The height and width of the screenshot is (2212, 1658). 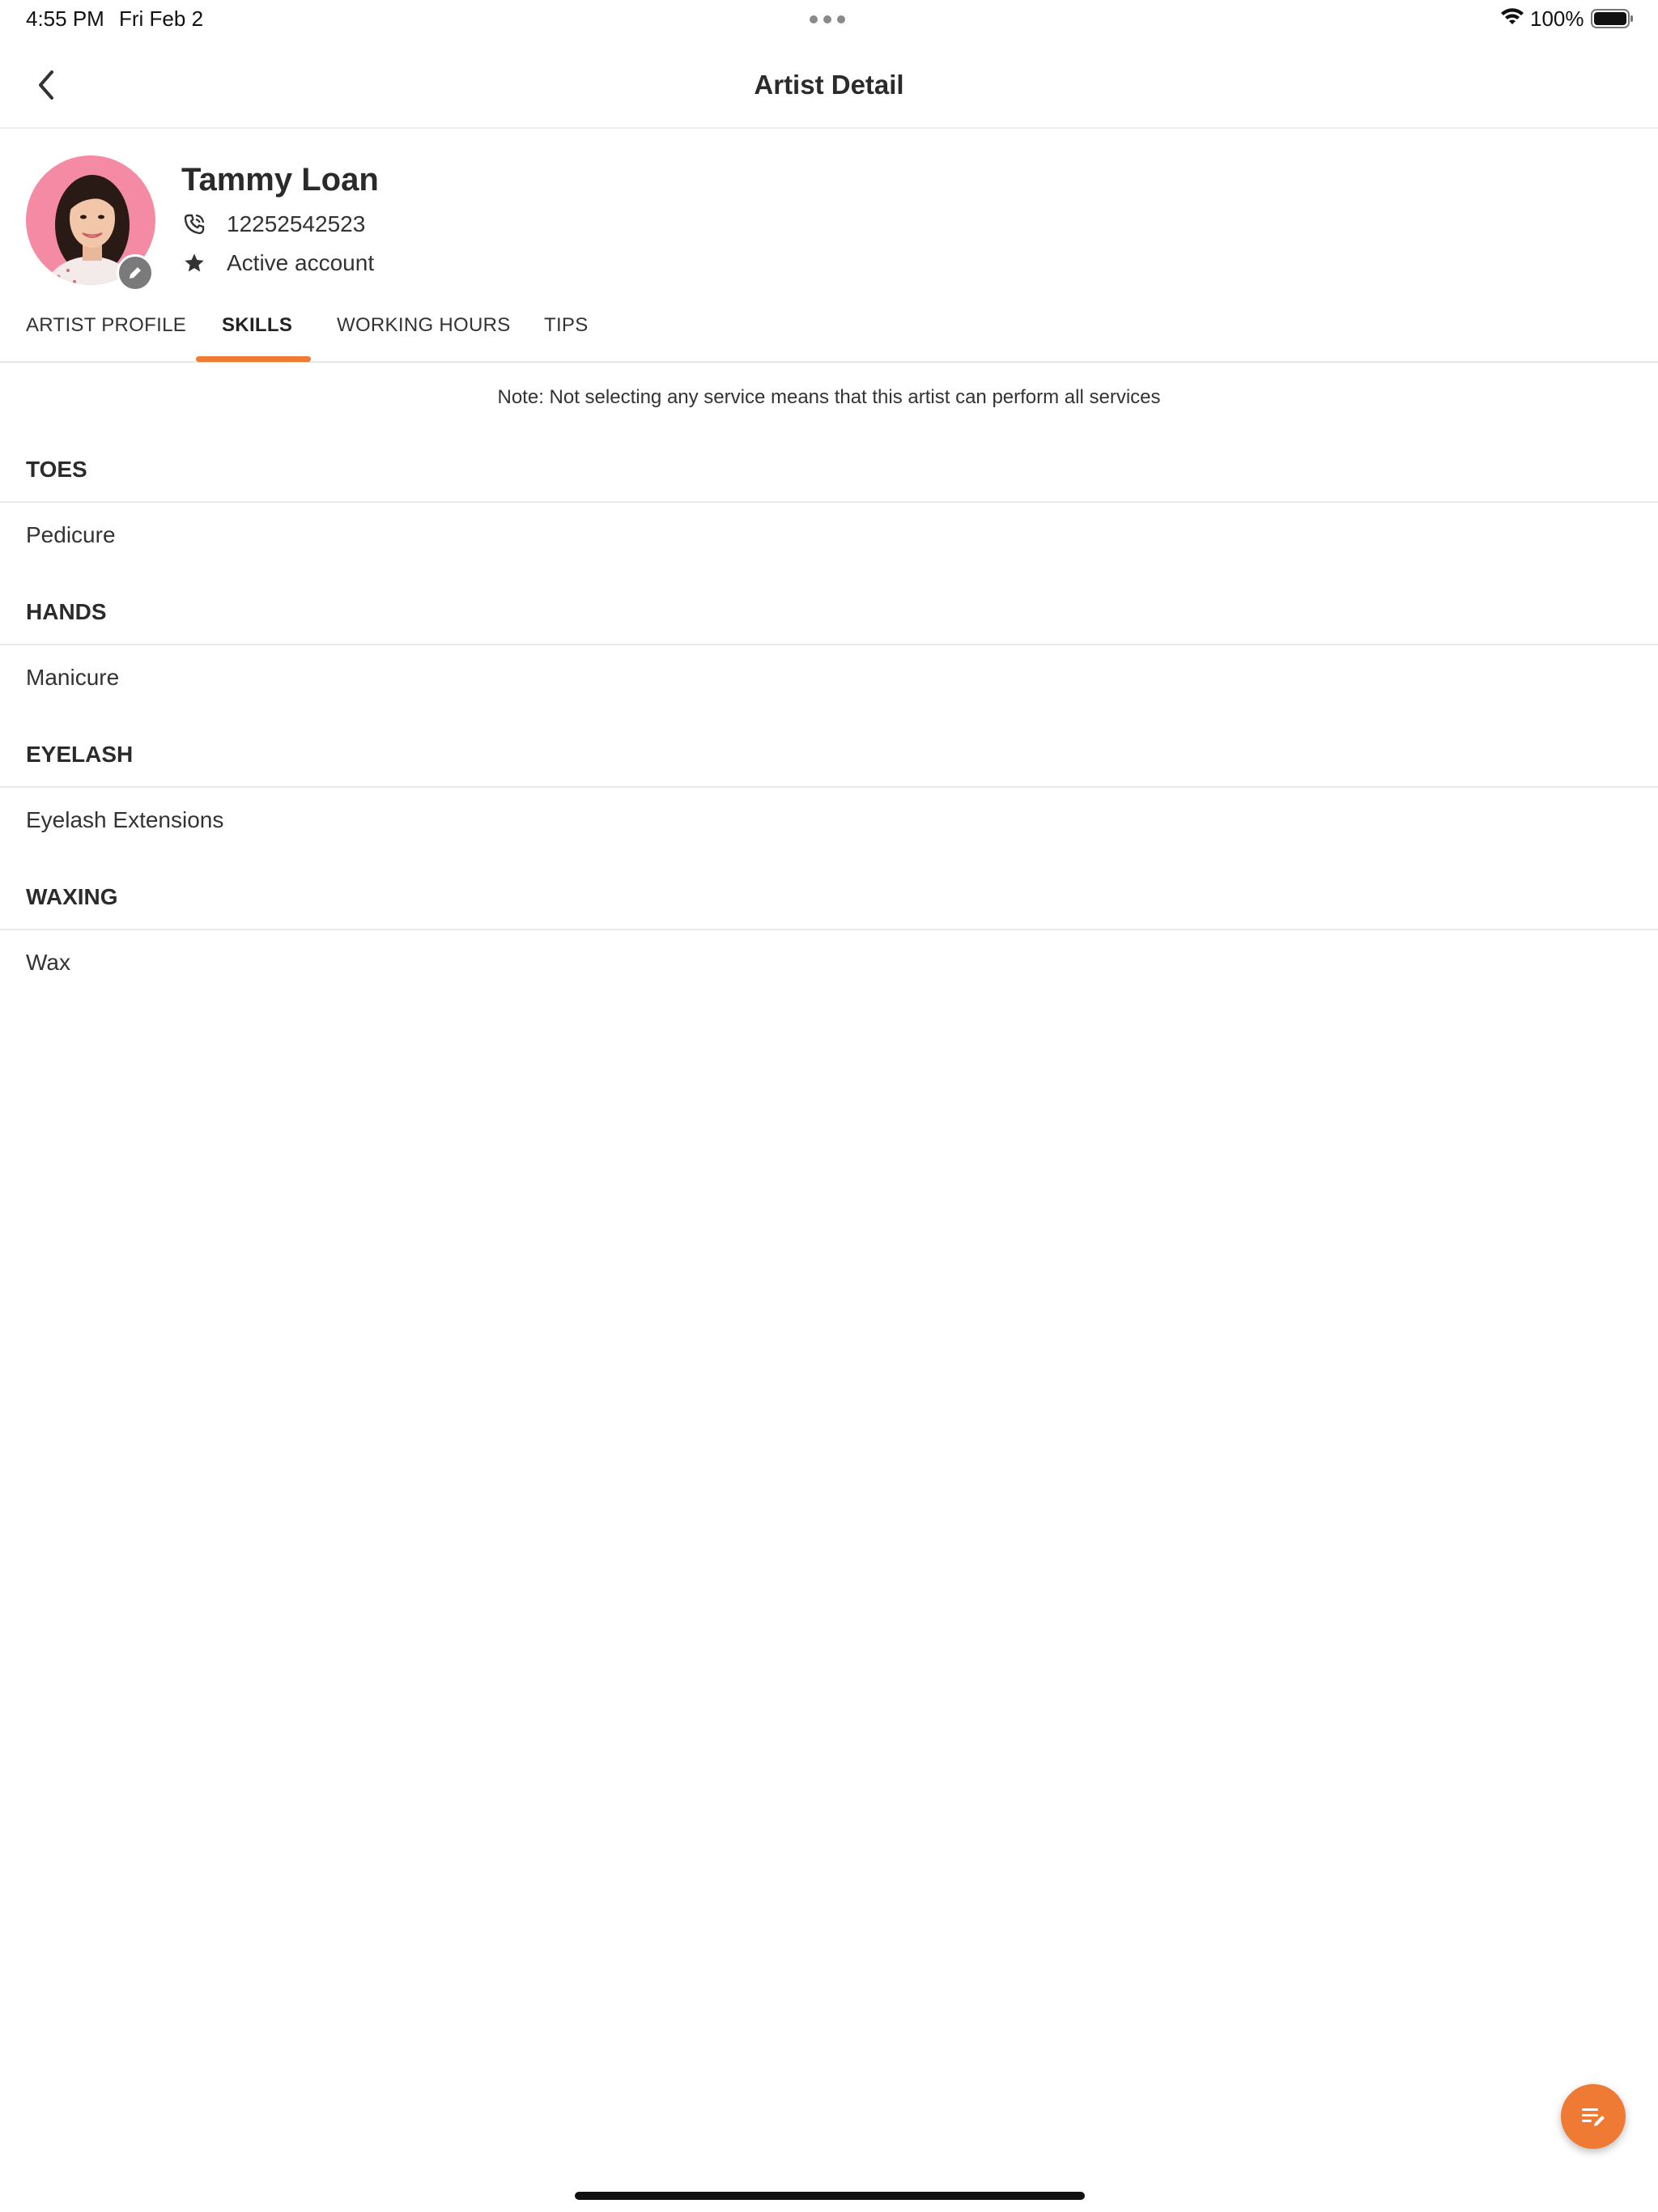 I want to click on pencil-icon, so click(x=135, y=273).